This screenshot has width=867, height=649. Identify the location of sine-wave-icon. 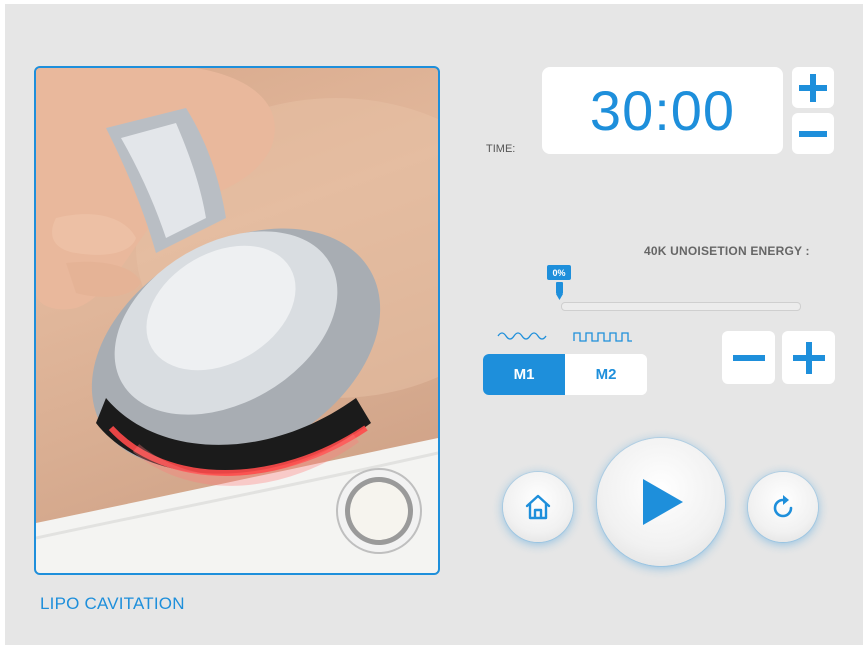
(522, 336).